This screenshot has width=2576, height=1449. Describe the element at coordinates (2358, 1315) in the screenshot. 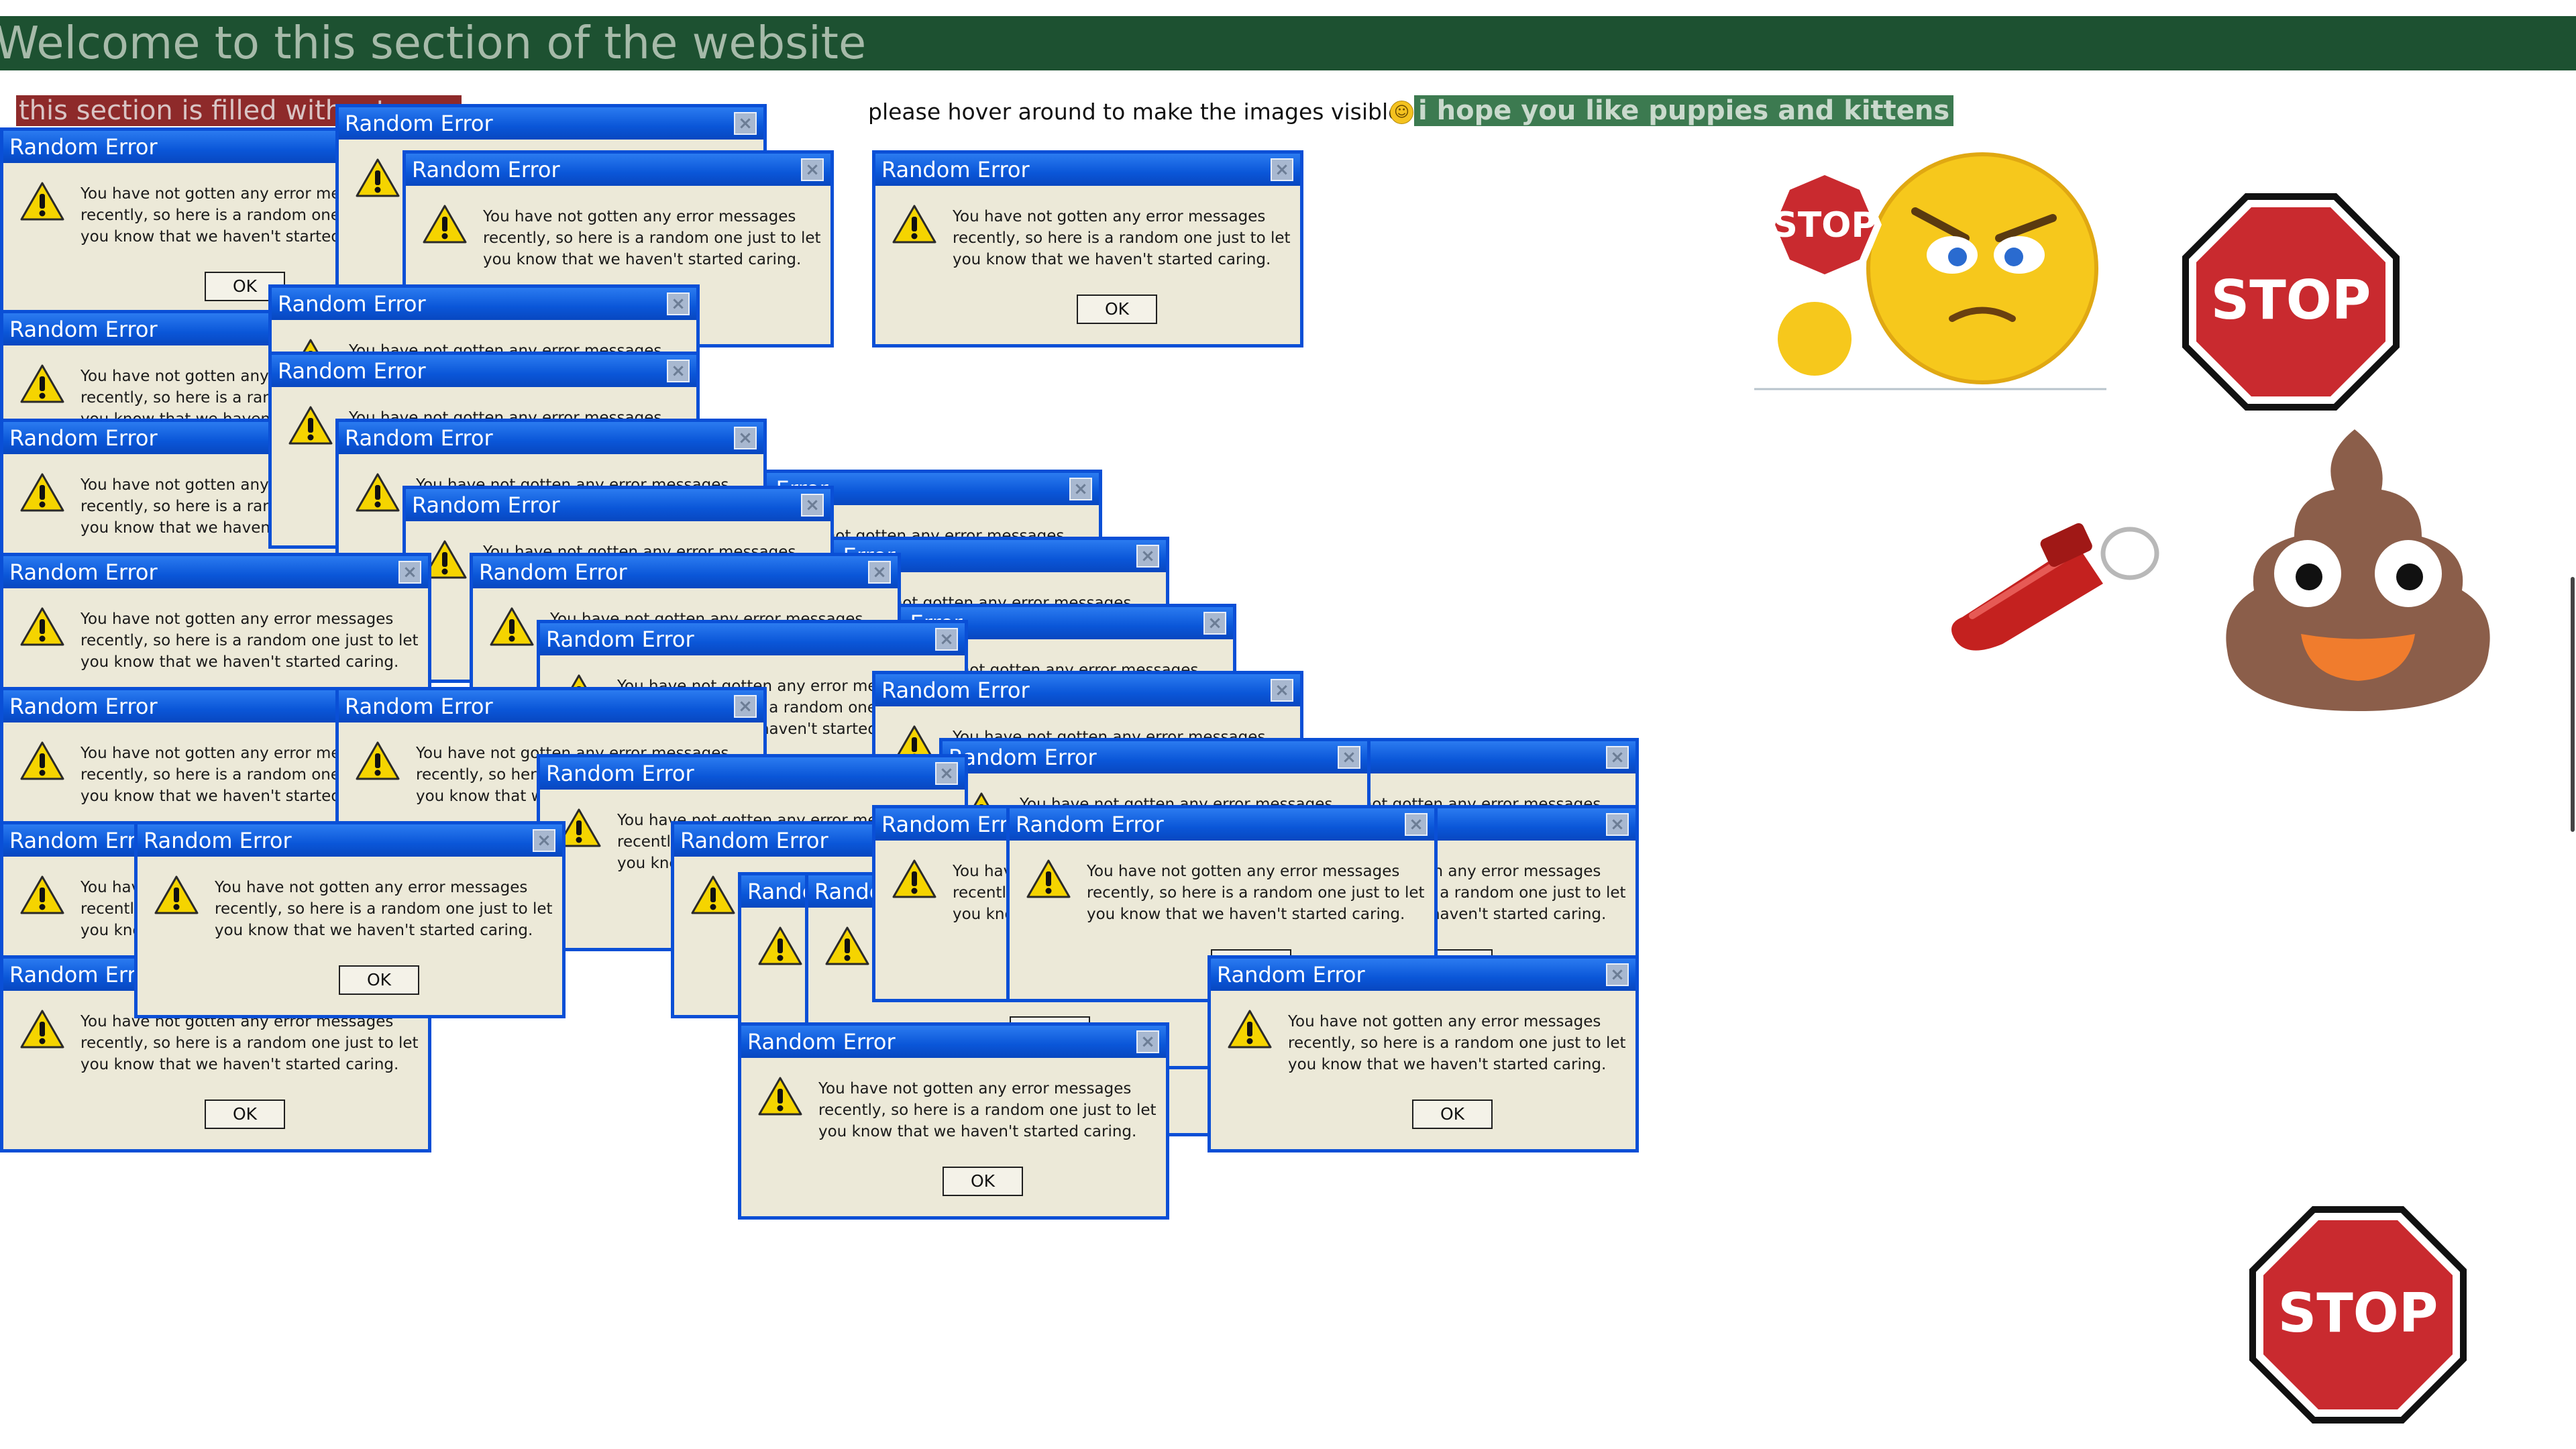

I see `stop-sign-image-bottom: STOP` at that location.